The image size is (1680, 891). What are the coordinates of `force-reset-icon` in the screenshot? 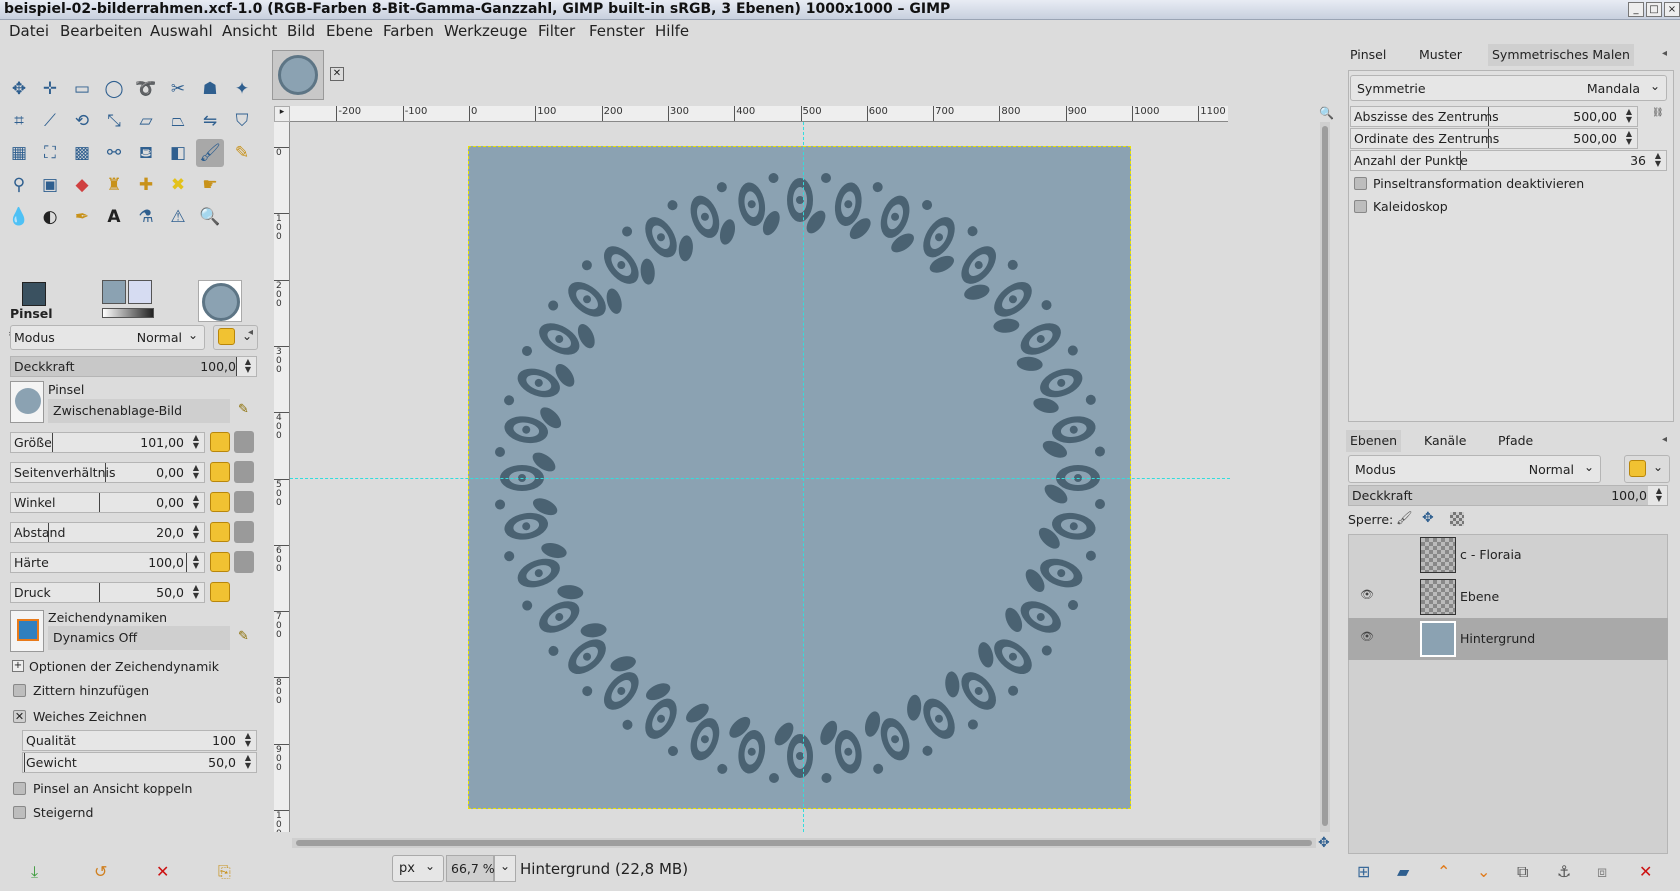 It's located at (220, 592).